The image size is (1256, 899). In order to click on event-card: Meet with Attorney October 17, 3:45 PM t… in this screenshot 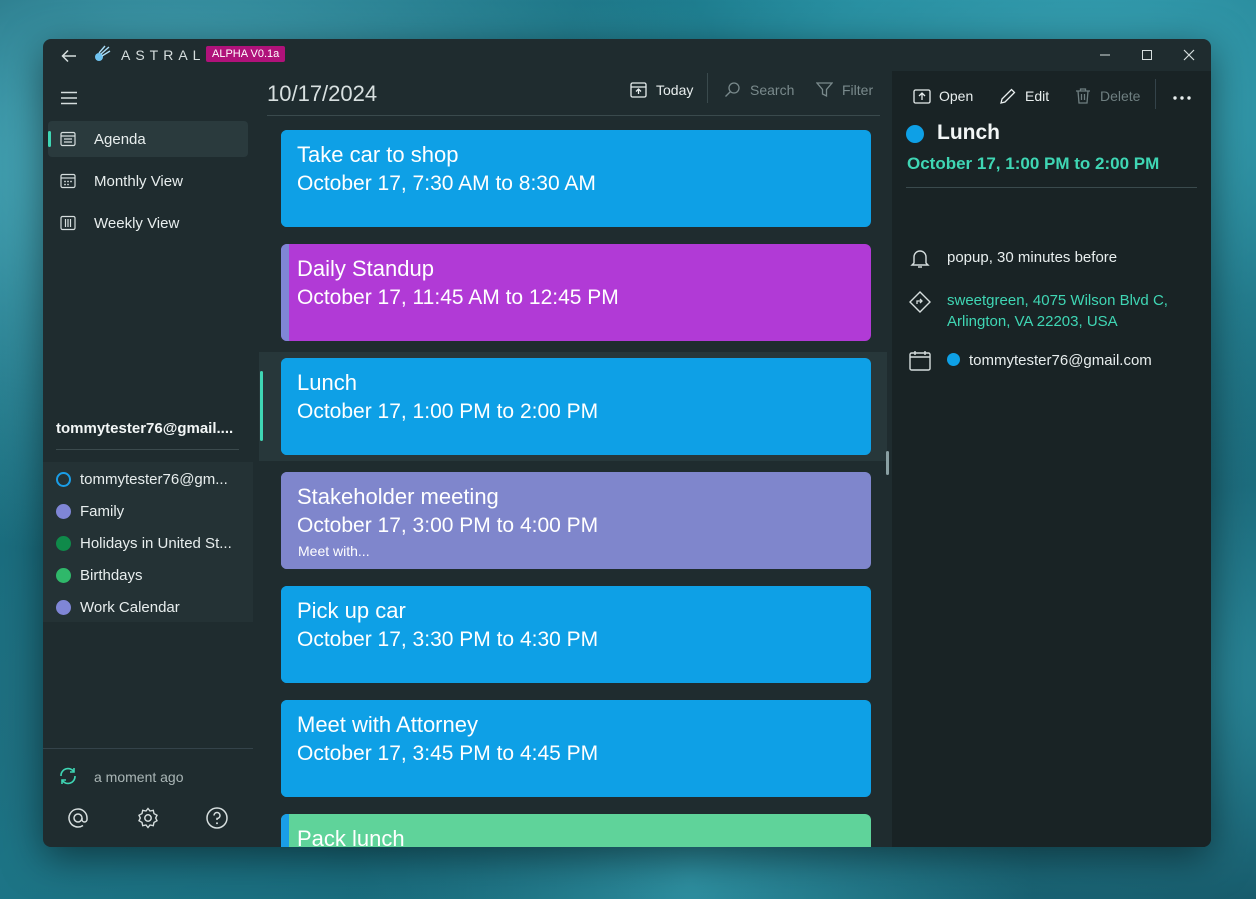, I will do `click(576, 748)`.